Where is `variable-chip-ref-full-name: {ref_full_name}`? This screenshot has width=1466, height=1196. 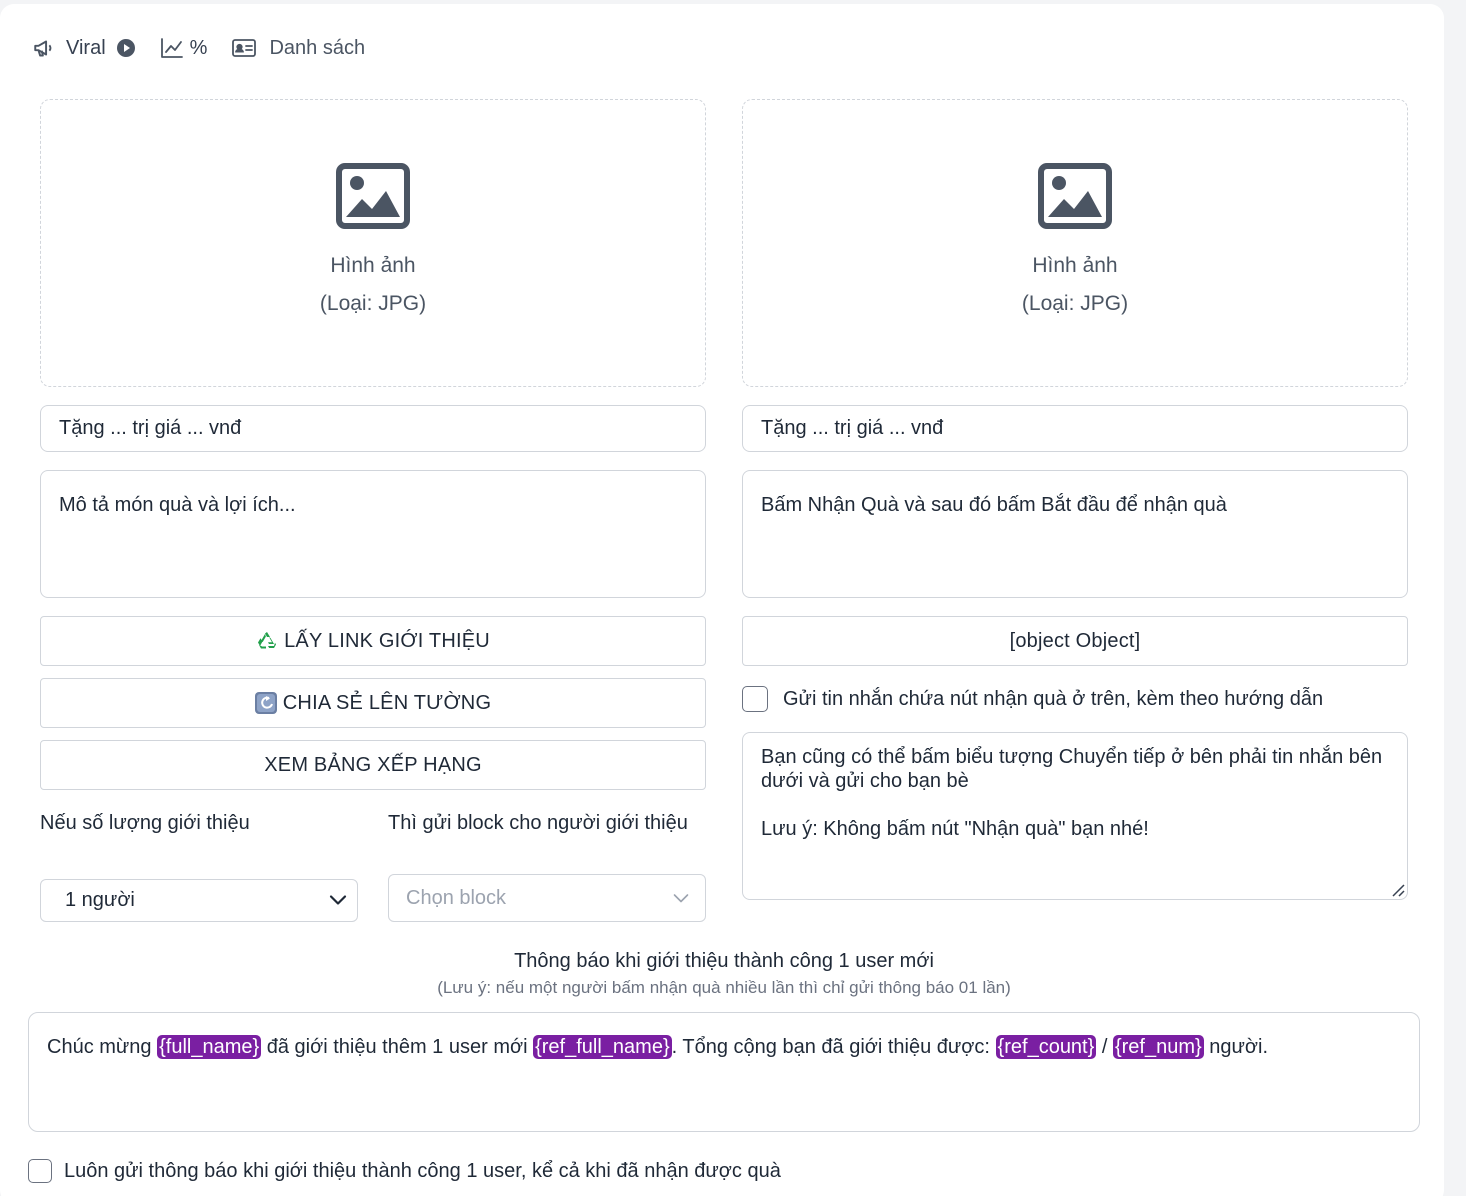 variable-chip-ref-full-name: {ref_full_name} is located at coordinates (602, 1047).